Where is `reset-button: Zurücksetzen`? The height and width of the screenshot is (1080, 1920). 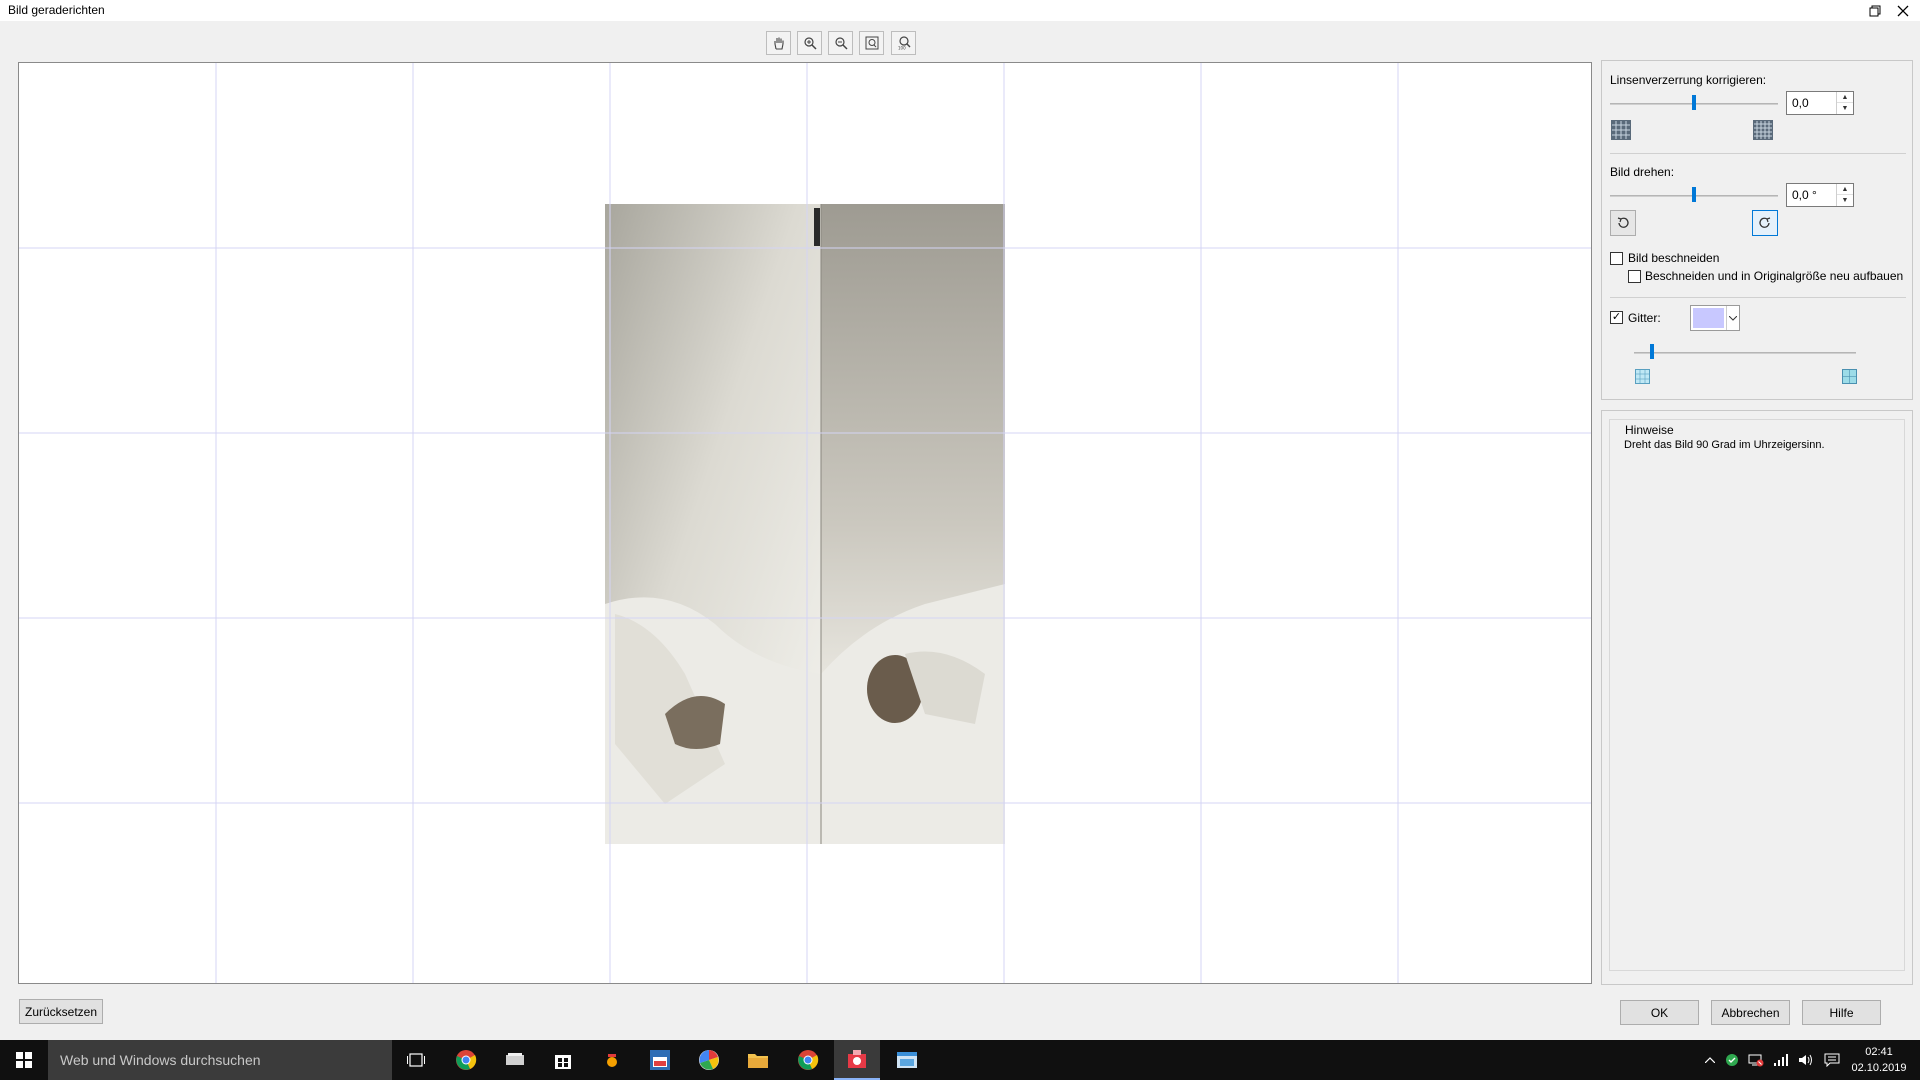
reset-button: Zurücksetzen is located at coordinates (61, 1011).